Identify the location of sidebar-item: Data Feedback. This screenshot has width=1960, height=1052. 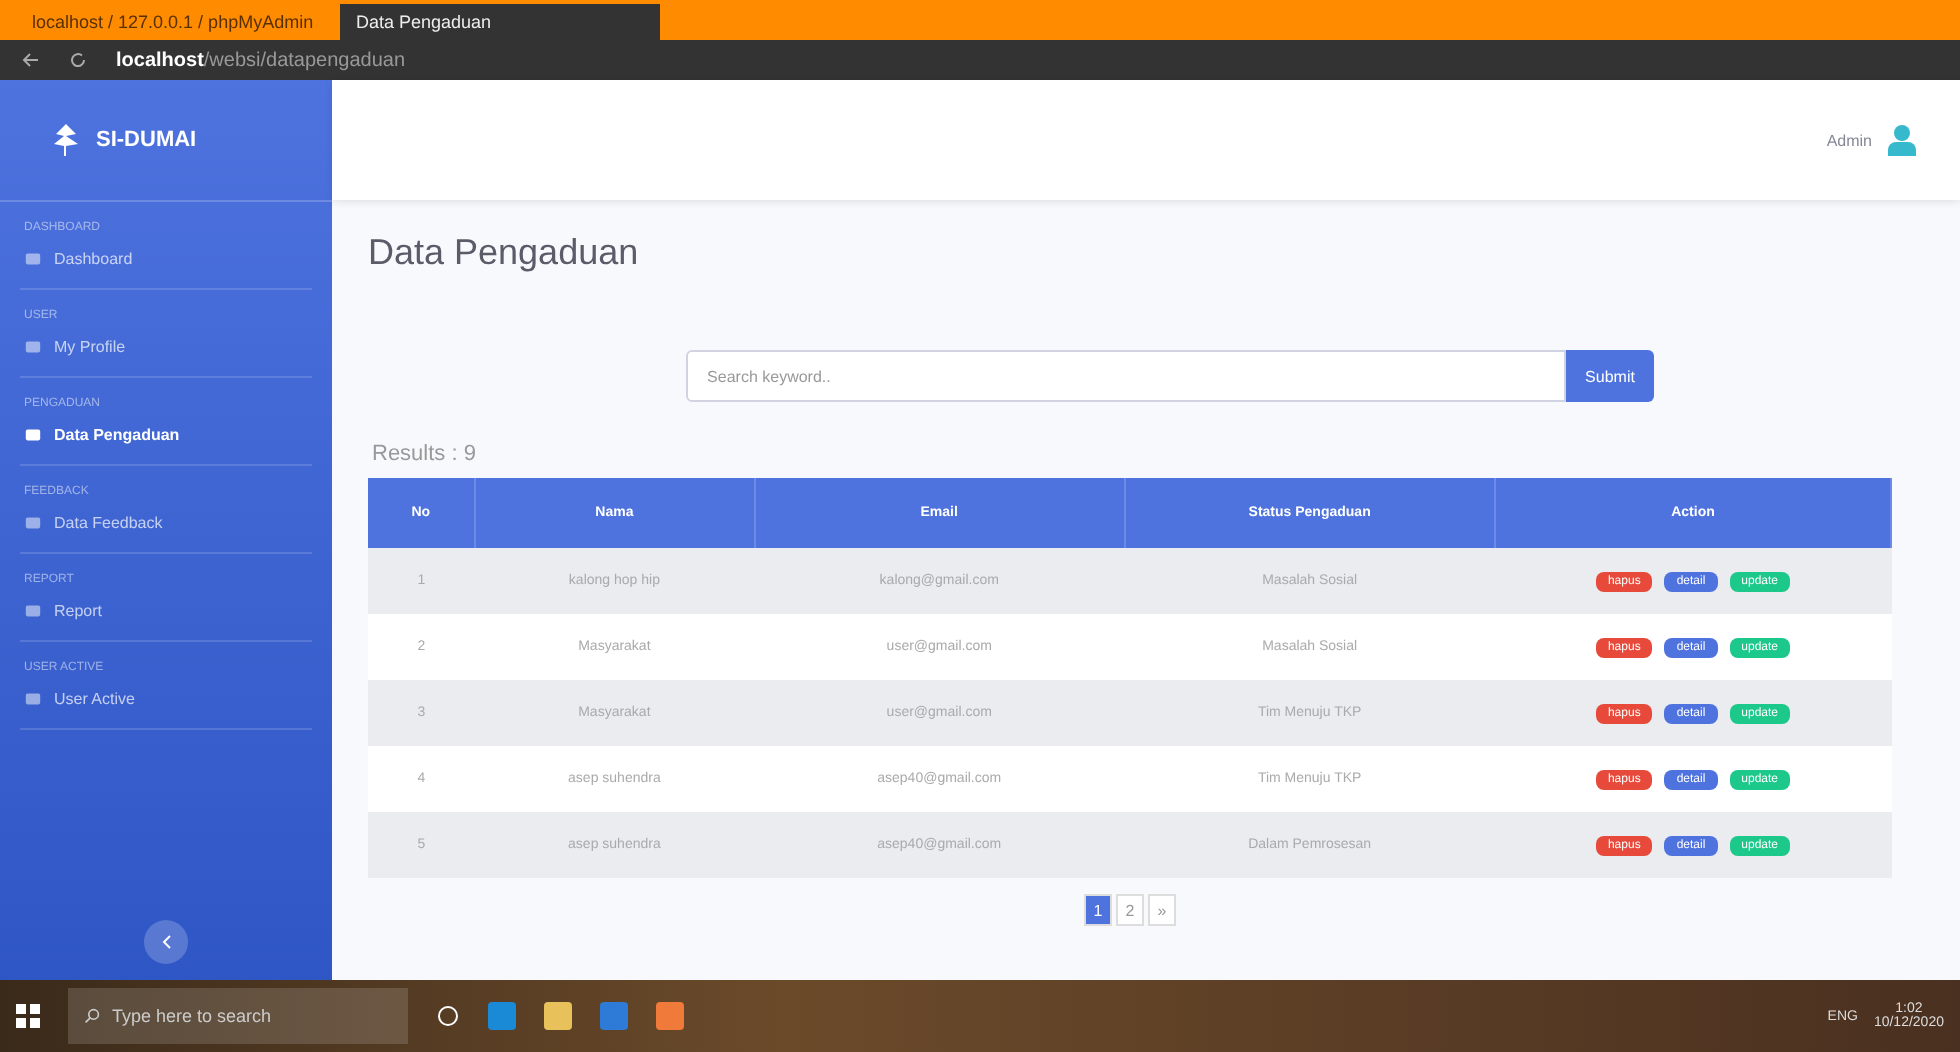
(166, 528).